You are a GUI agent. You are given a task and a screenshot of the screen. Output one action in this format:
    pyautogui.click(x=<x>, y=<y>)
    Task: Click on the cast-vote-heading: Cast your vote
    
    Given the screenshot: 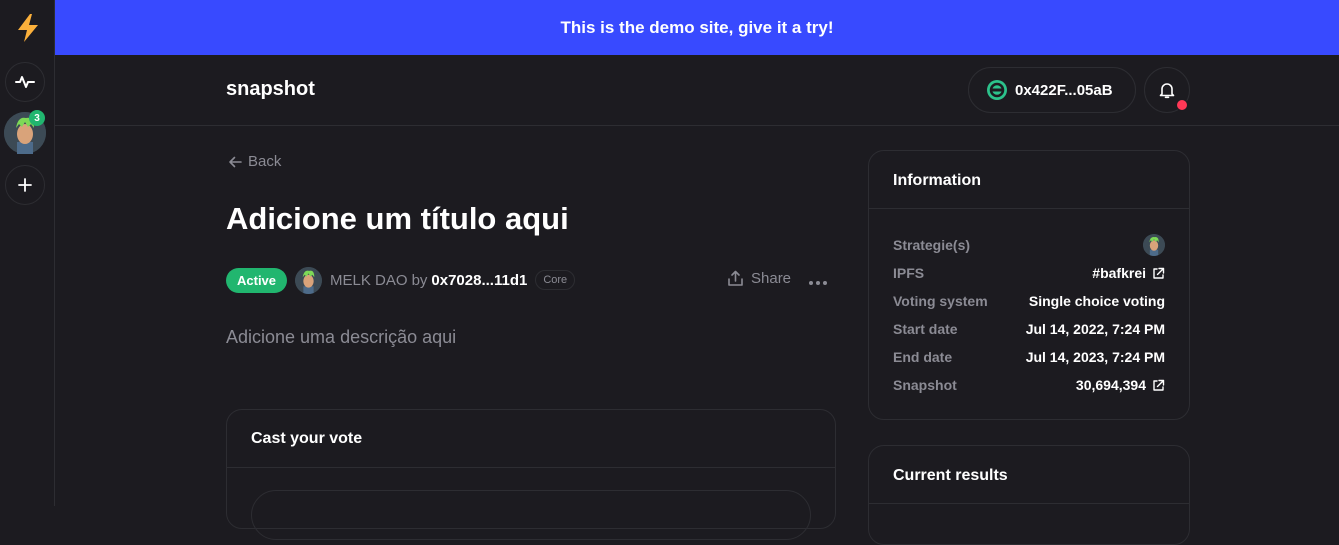 What is the action you would take?
    pyautogui.click(x=531, y=439)
    